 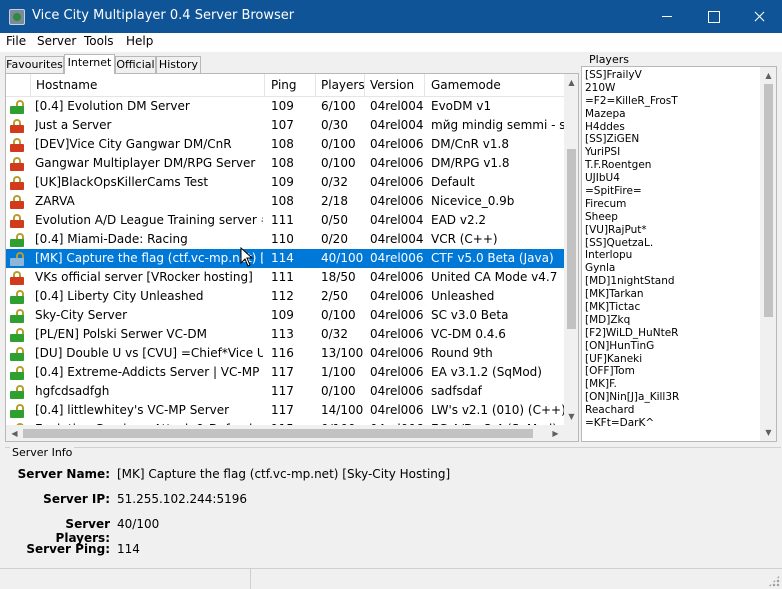 I want to click on player-list-item: [MD]Zkq, so click(x=672, y=320).